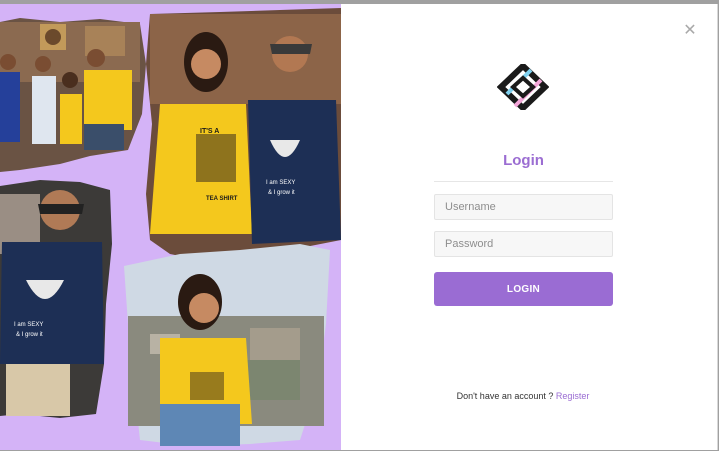  Describe the element at coordinates (222, 199) in the screenshot. I see `tshirt-text-1b: TEA SHIRT` at that location.